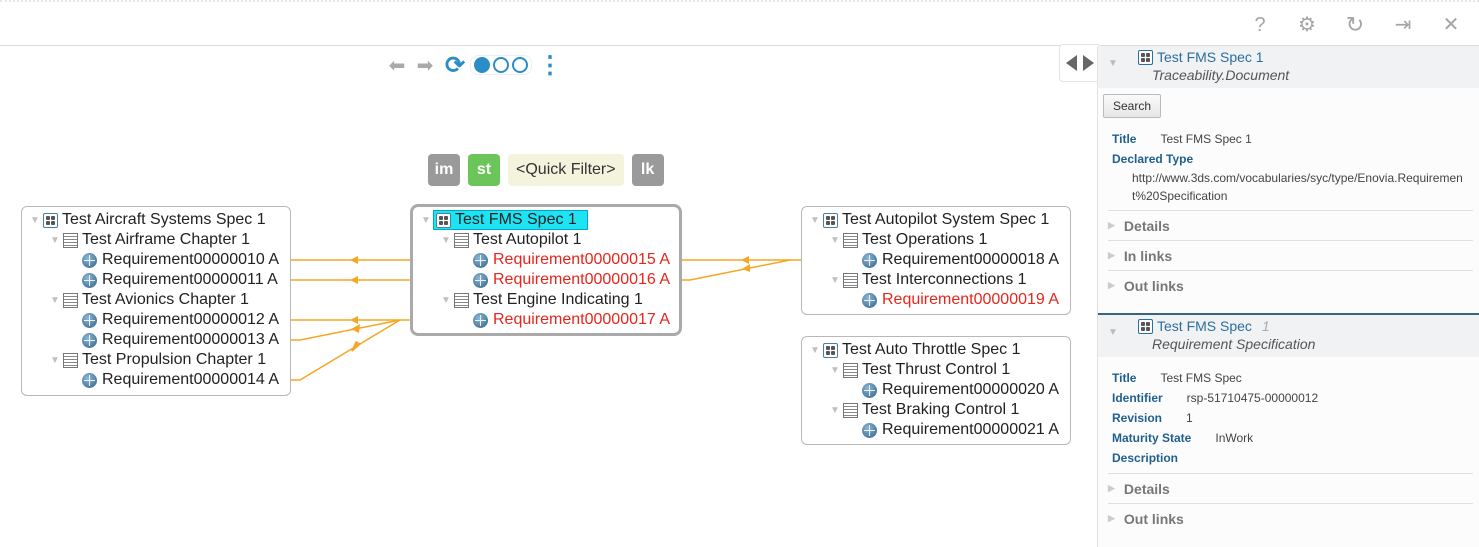 The width and height of the screenshot is (1479, 547). Describe the element at coordinates (970, 260) in the screenshot. I see `requirement-label: Requirement00000018 A` at that location.